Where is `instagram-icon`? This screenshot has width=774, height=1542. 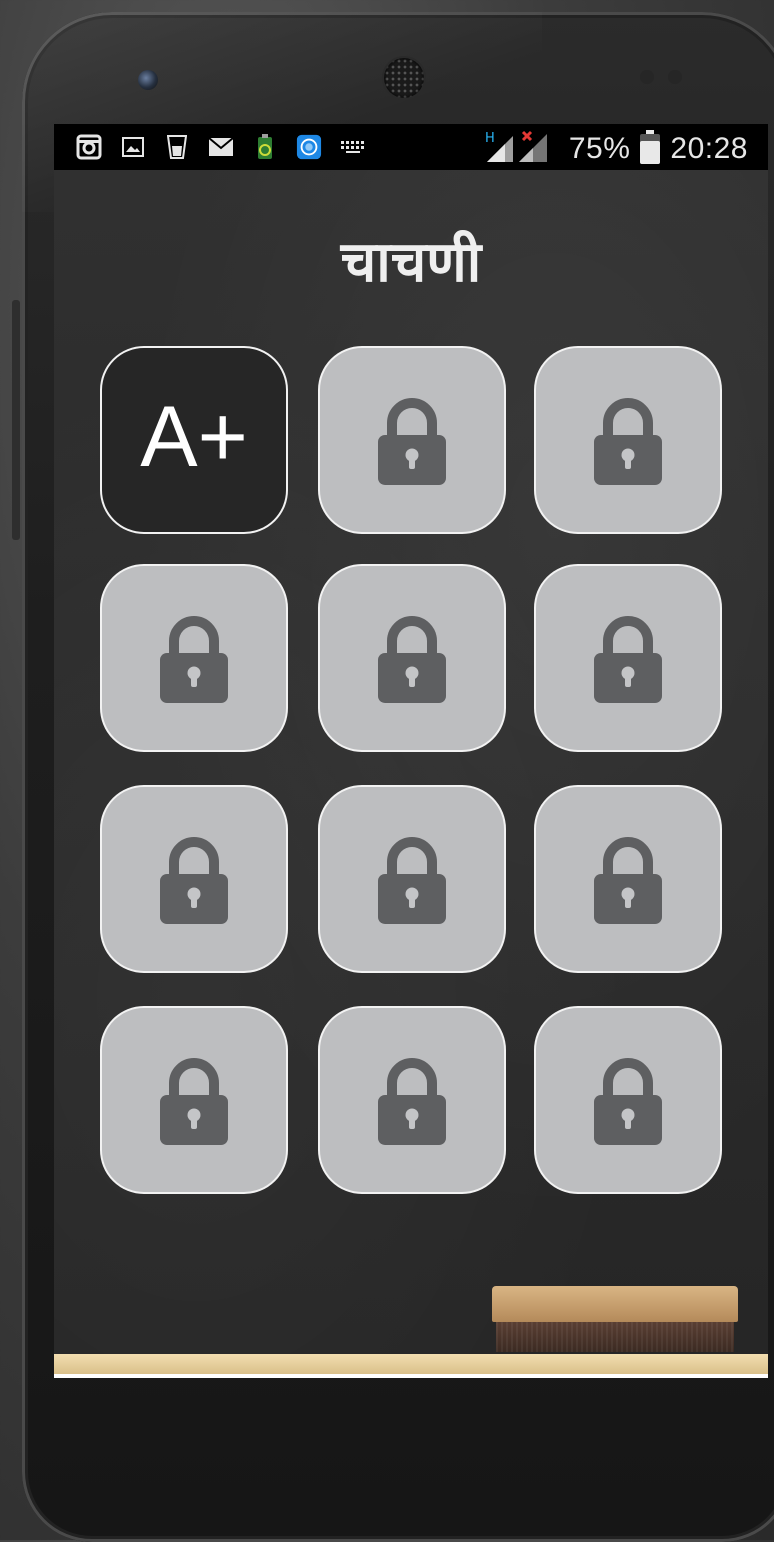
instagram-icon is located at coordinates (89, 147).